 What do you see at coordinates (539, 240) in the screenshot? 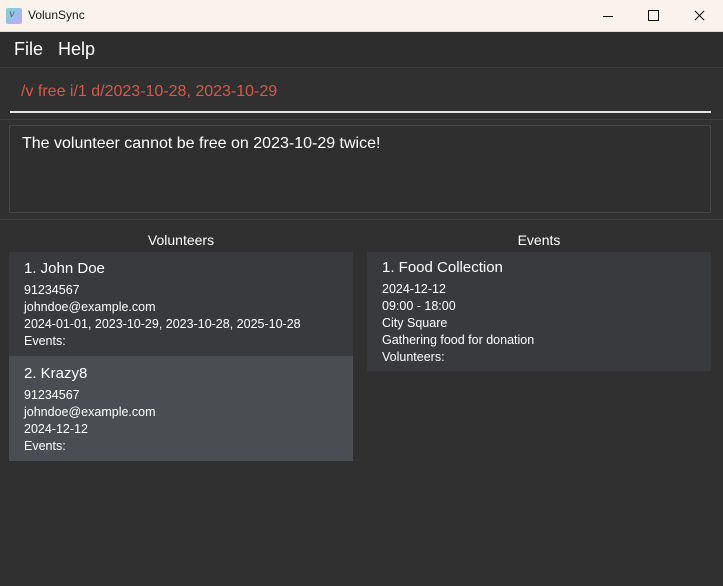
I see `events-heading: Events` at bounding box center [539, 240].